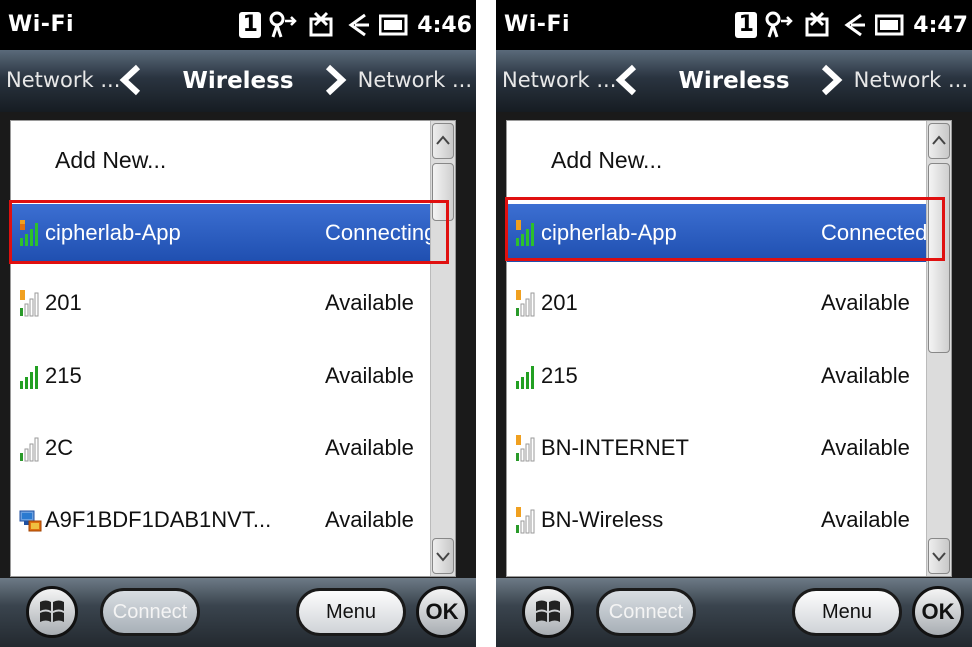 Image resolution: width=972 pixels, height=647 pixels. I want to click on signal-low-icon, so click(29, 449).